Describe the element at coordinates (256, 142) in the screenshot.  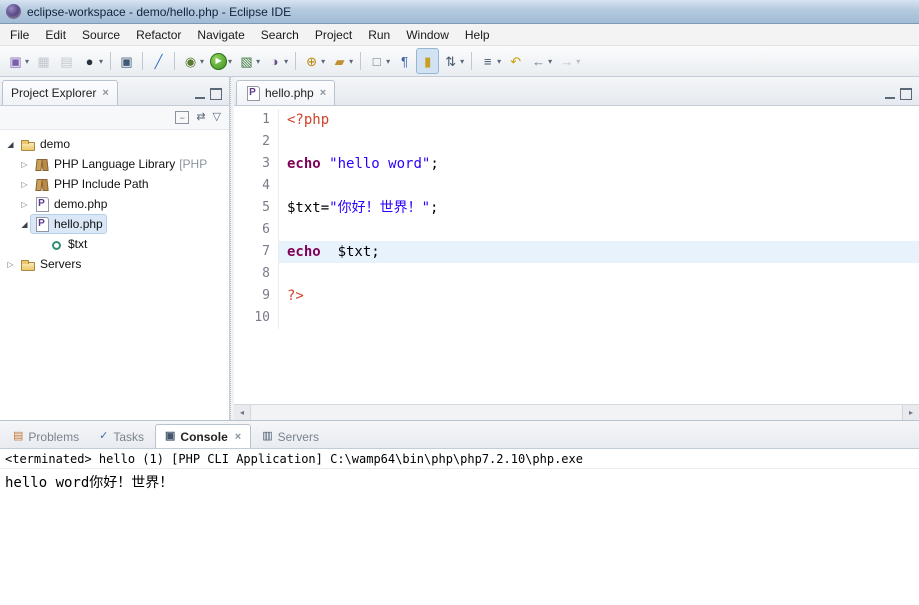
I see `line-number: 2` at that location.